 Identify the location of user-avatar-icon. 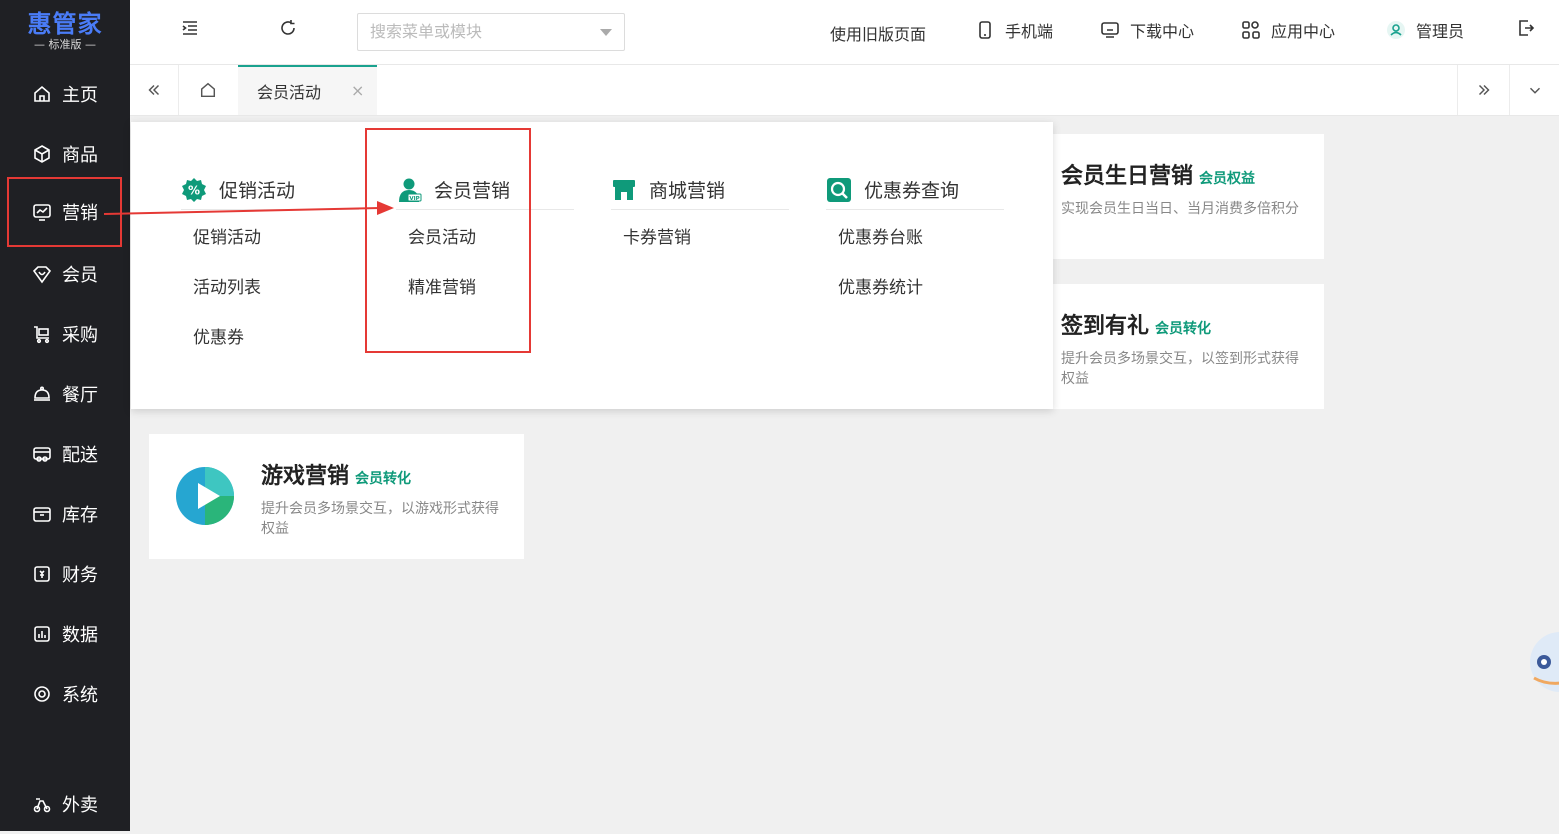
(1396, 30).